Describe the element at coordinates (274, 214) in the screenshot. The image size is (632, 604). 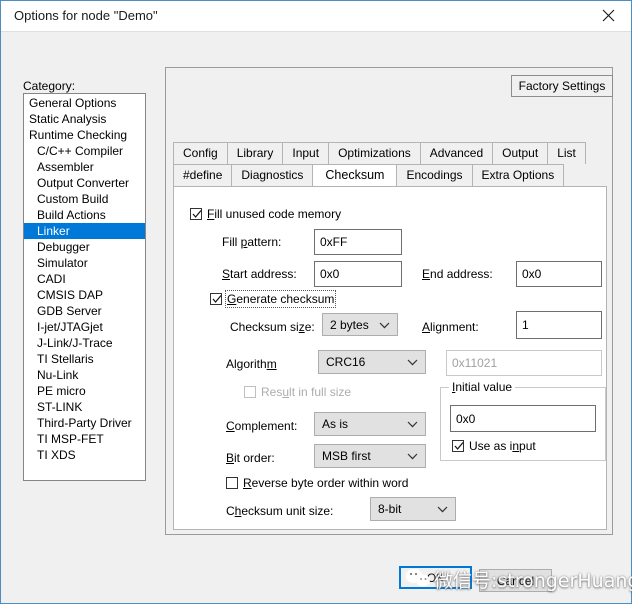
I see `fill-unused-code-memory-label: Fill unused code memory` at that location.